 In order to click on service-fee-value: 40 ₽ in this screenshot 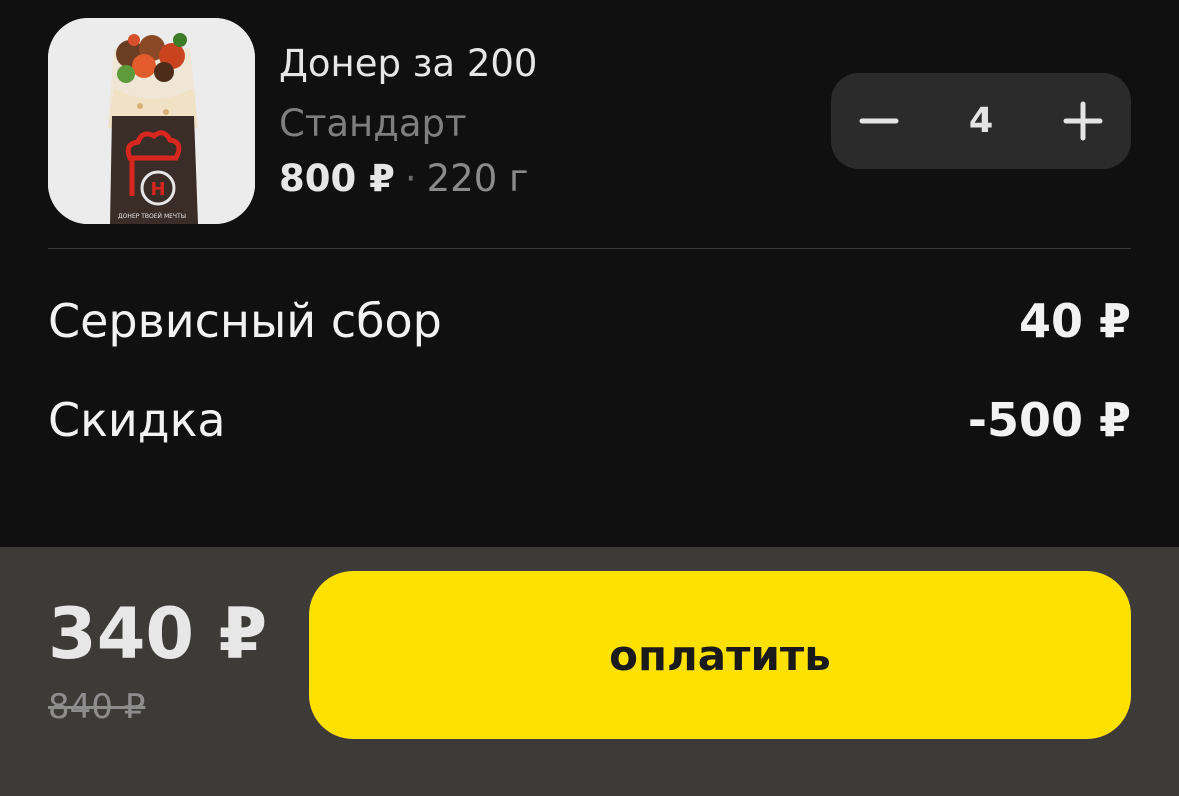, I will do `click(1074, 321)`.